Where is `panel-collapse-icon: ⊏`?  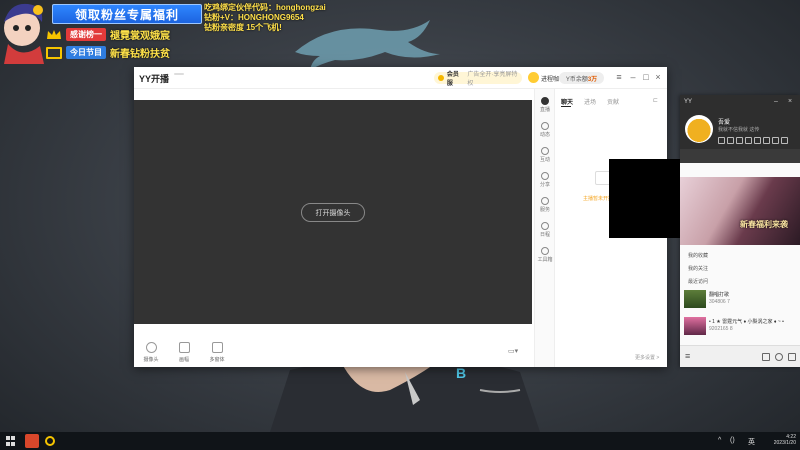 panel-collapse-icon: ⊏ is located at coordinates (655, 100).